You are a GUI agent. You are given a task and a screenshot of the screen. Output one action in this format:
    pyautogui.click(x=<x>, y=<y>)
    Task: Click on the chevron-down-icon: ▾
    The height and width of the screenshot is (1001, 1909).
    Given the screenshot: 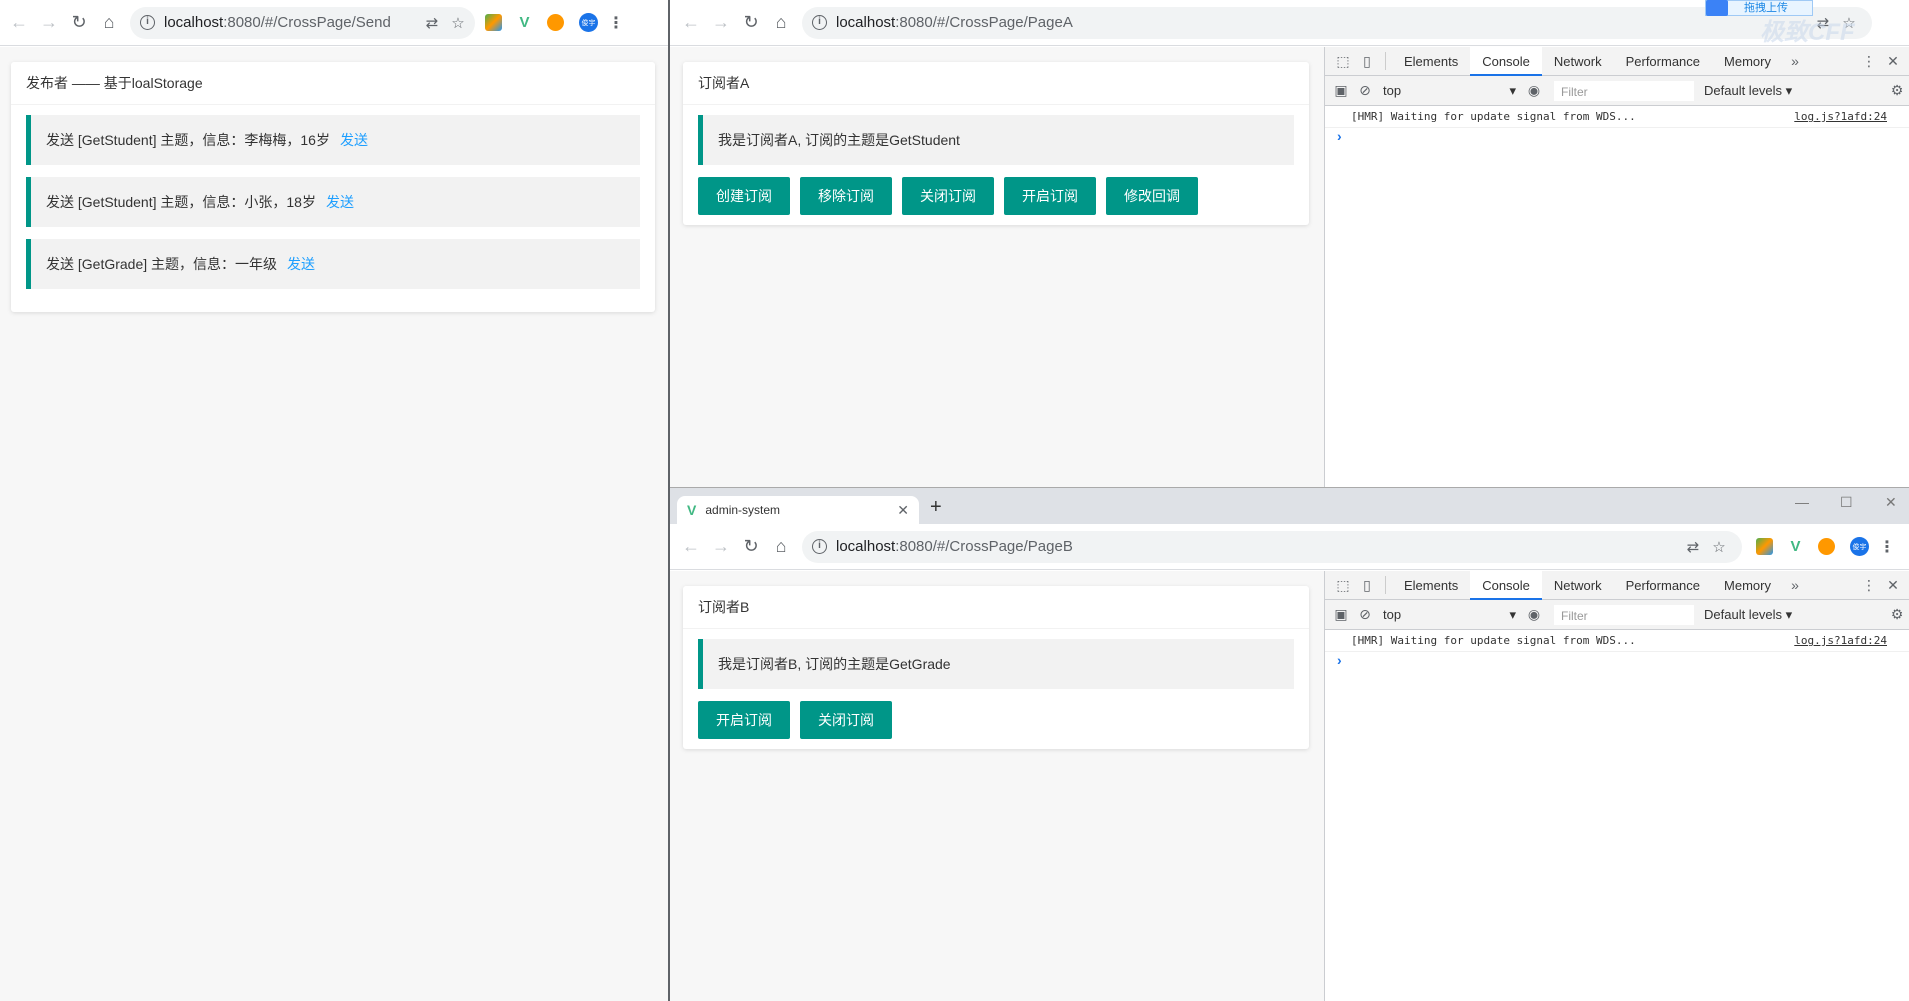 What is the action you would take?
    pyautogui.click(x=1512, y=90)
    